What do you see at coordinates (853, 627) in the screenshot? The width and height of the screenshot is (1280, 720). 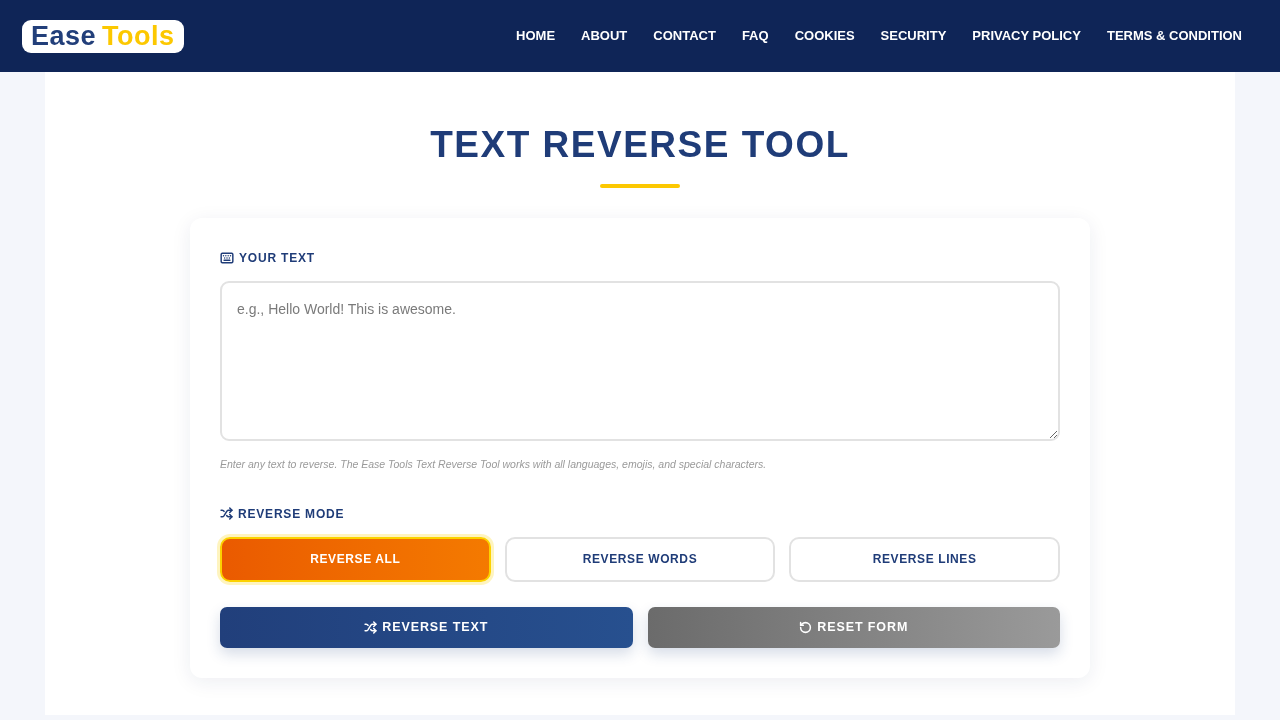 I see `reset-form-button: RESET FORM` at bounding box center [853, 627].